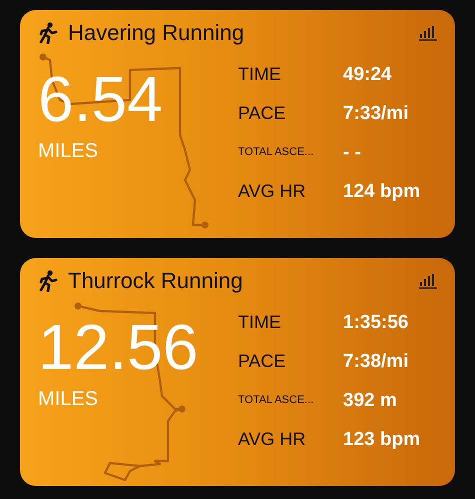 The width and height of the screenshot is (475, 499). I want to click on distance-value: 12.56, so click(118, 347).